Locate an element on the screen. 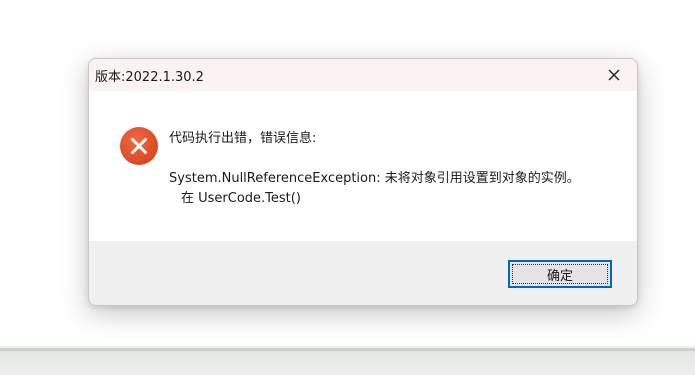 This screenshot has height=375, width=695. error-x-icon is located at coordinates (139, 146).